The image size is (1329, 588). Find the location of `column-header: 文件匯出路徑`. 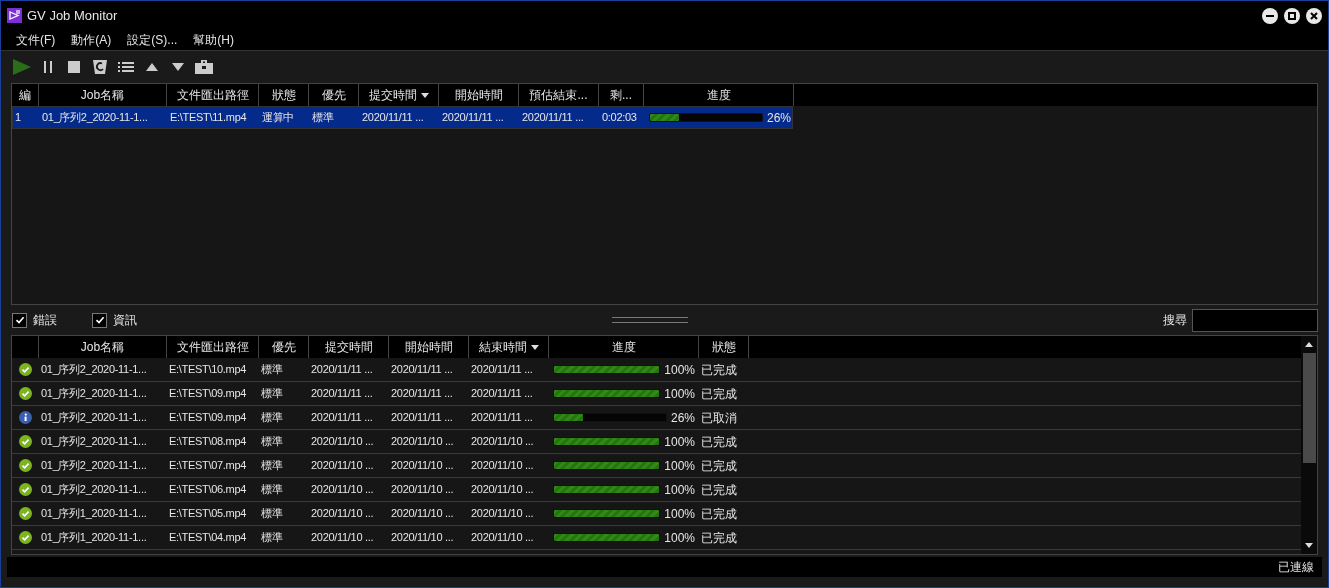

column-header: 文件匯出路徑 is located at coordinates (213, 347).